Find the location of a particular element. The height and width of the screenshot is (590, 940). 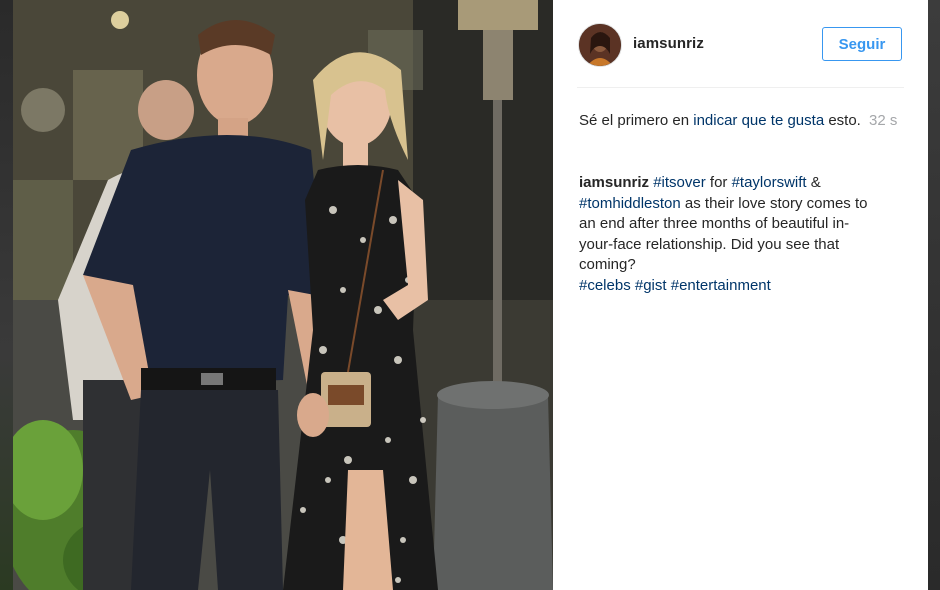

post-header: iamsunriz Seguir is located at coordinates (740, 44).